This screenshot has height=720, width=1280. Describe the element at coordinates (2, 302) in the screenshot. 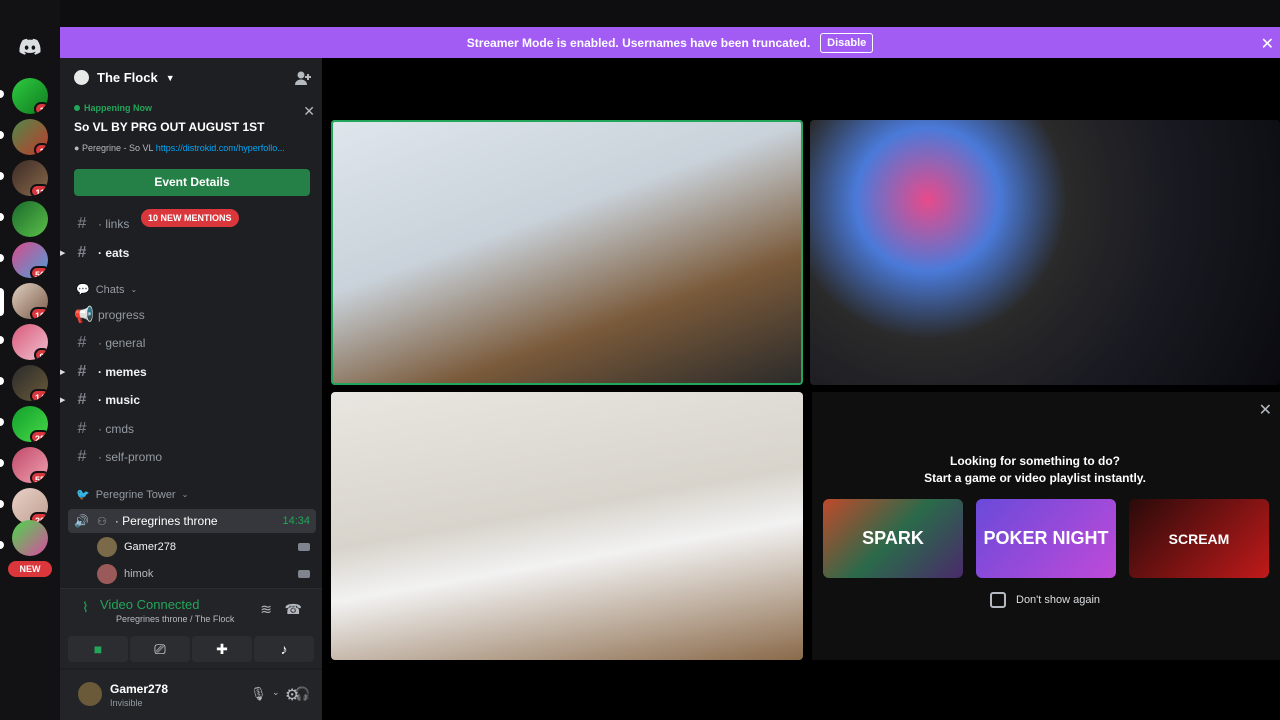

I see `selected-indicator` at that location.